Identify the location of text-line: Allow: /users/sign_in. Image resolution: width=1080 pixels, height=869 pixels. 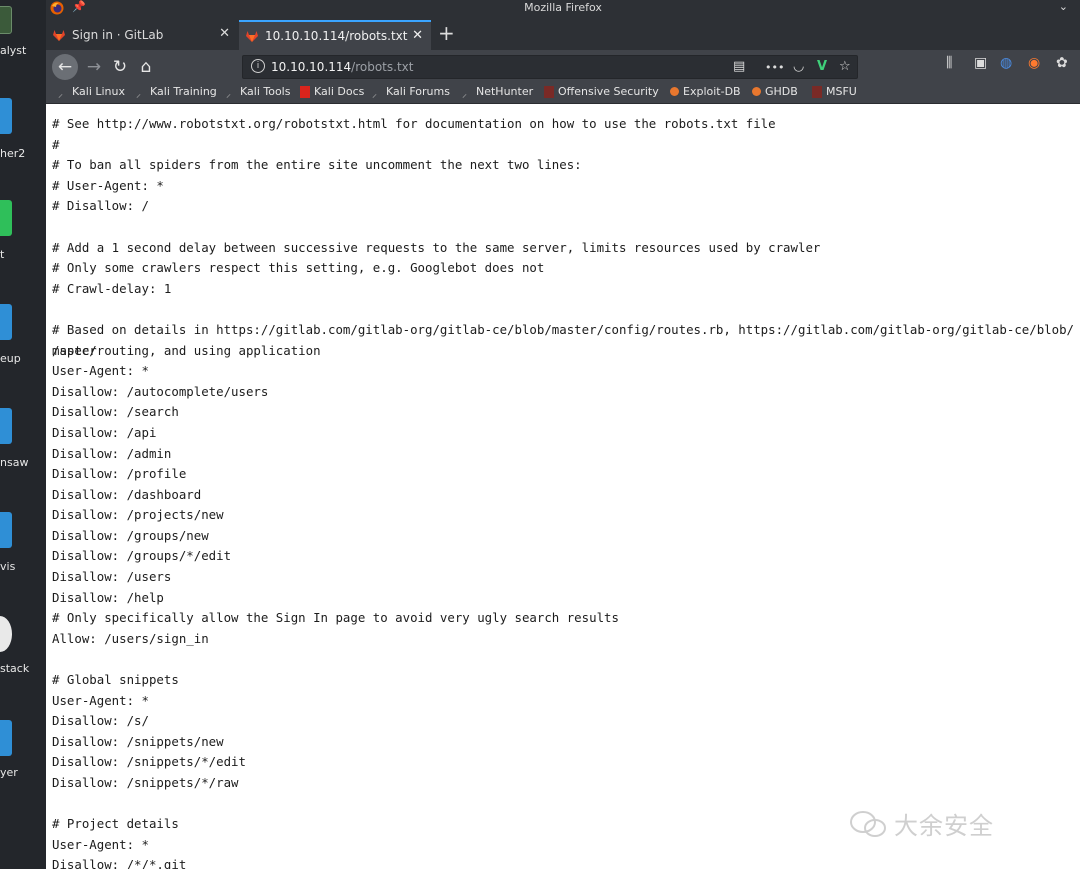
(130, 638).